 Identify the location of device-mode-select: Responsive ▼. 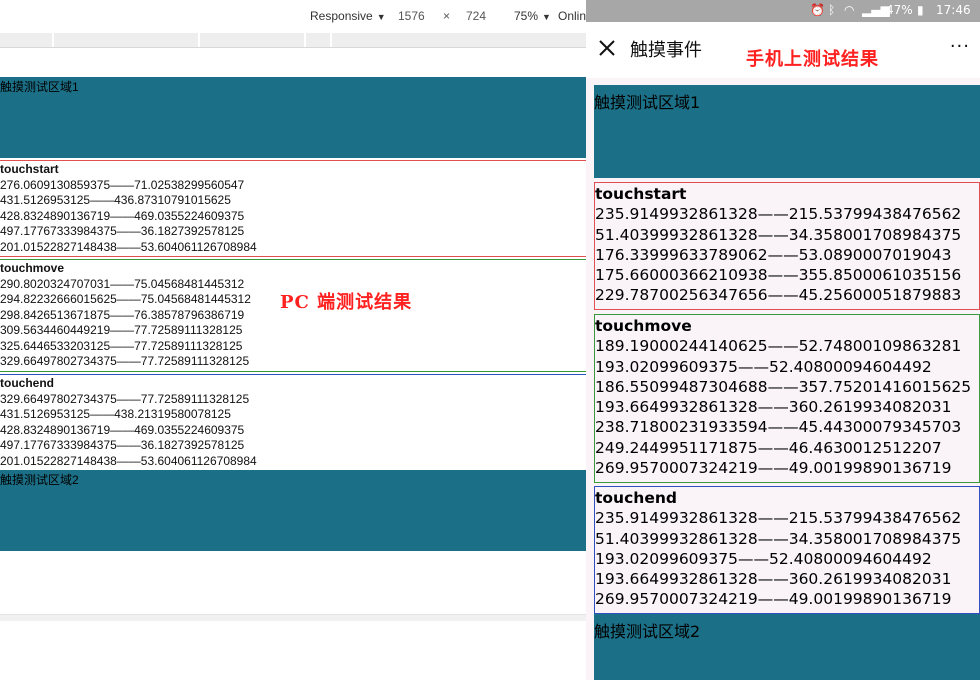
(348, 16).